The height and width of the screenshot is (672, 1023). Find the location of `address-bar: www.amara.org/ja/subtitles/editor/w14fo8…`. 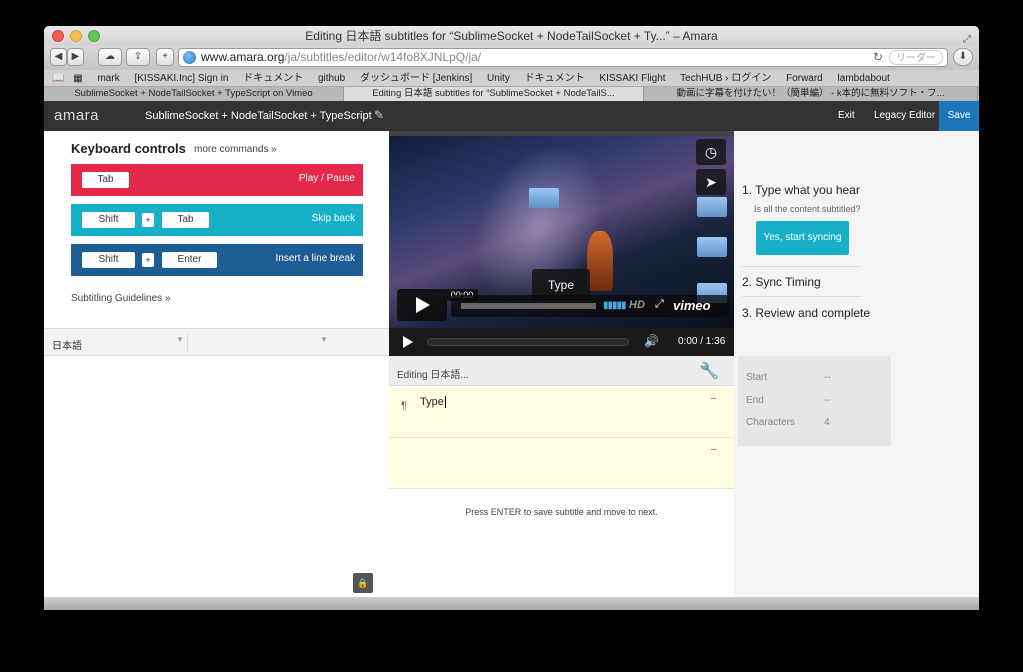

address-bar: www.amara.org/ja/subtitles/editor/w14fo8… is located at coordinates (563, 57).